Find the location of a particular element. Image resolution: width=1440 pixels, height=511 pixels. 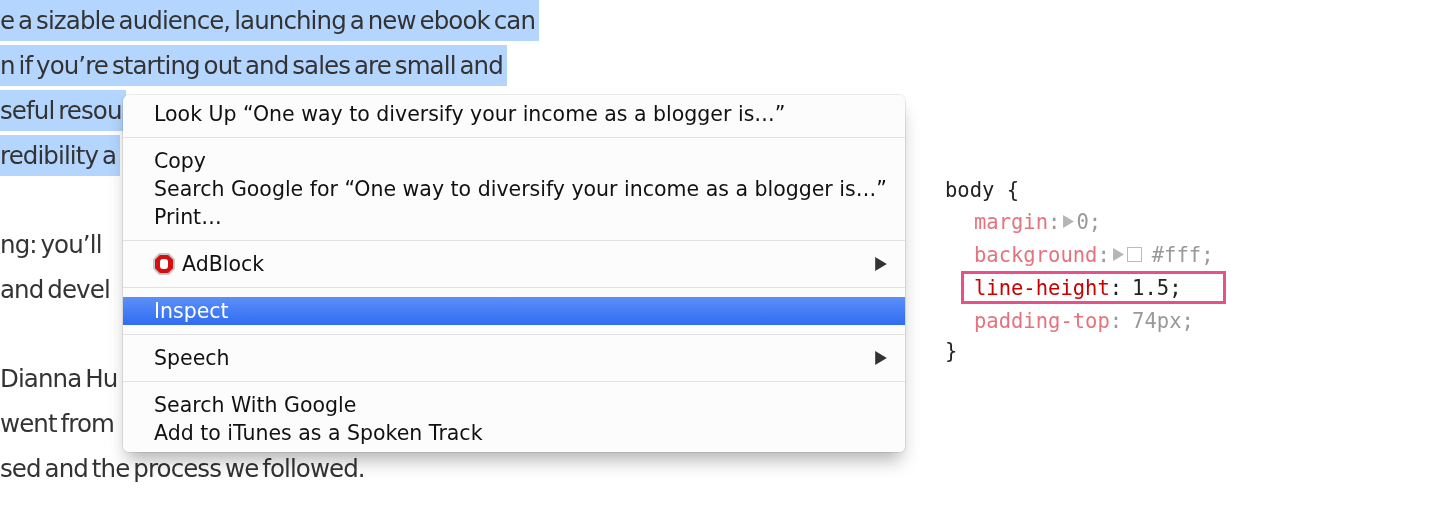

article-text: Dianna Hu is located at coordinates (59, 379).